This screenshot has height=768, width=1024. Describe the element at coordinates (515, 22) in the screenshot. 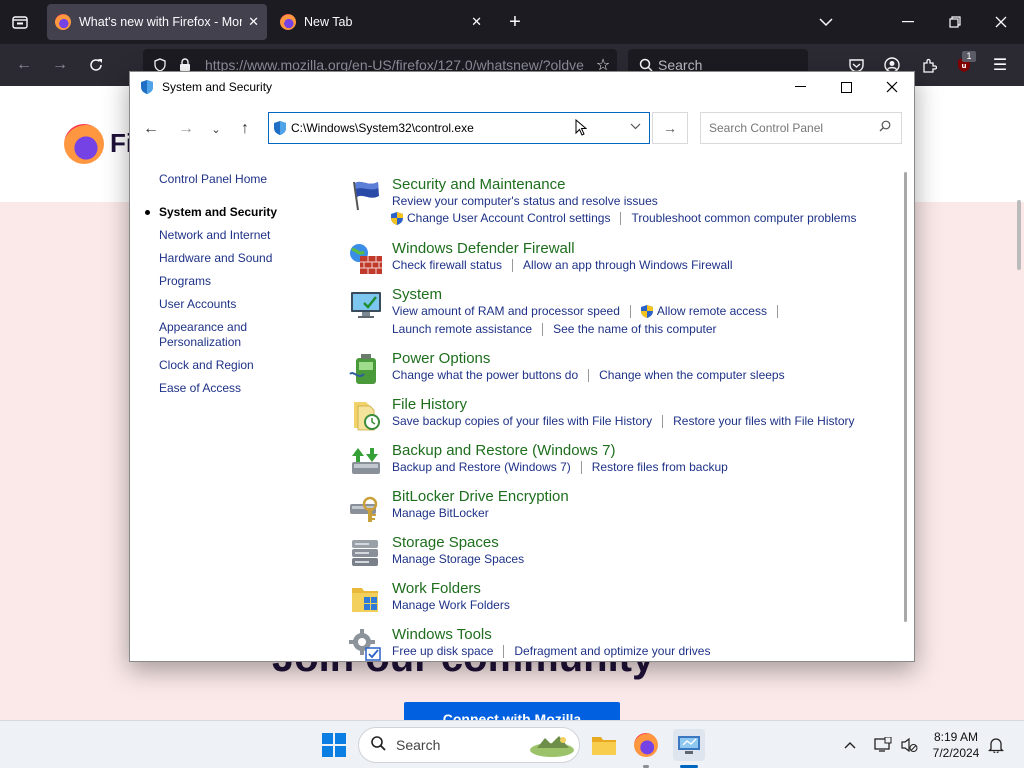

I see `new-tab-icon: +` at that location.